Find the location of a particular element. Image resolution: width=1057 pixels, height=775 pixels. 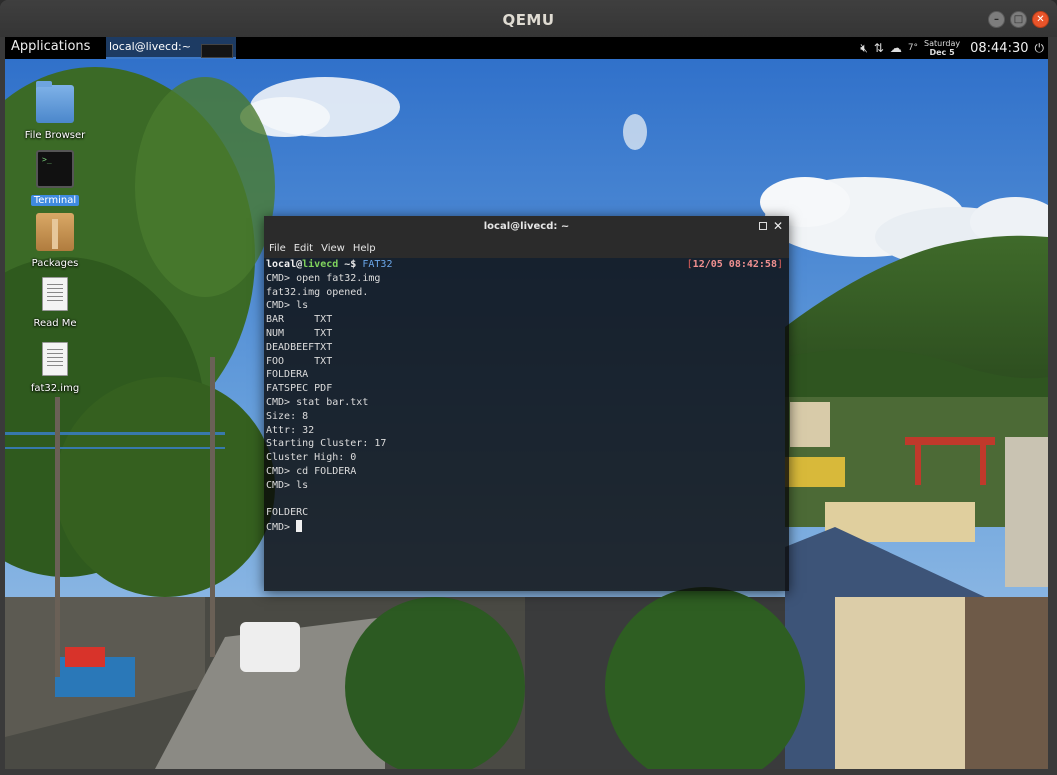

timestamp-value: 12/05 08:42:58 is located at coordinates (734, 264).